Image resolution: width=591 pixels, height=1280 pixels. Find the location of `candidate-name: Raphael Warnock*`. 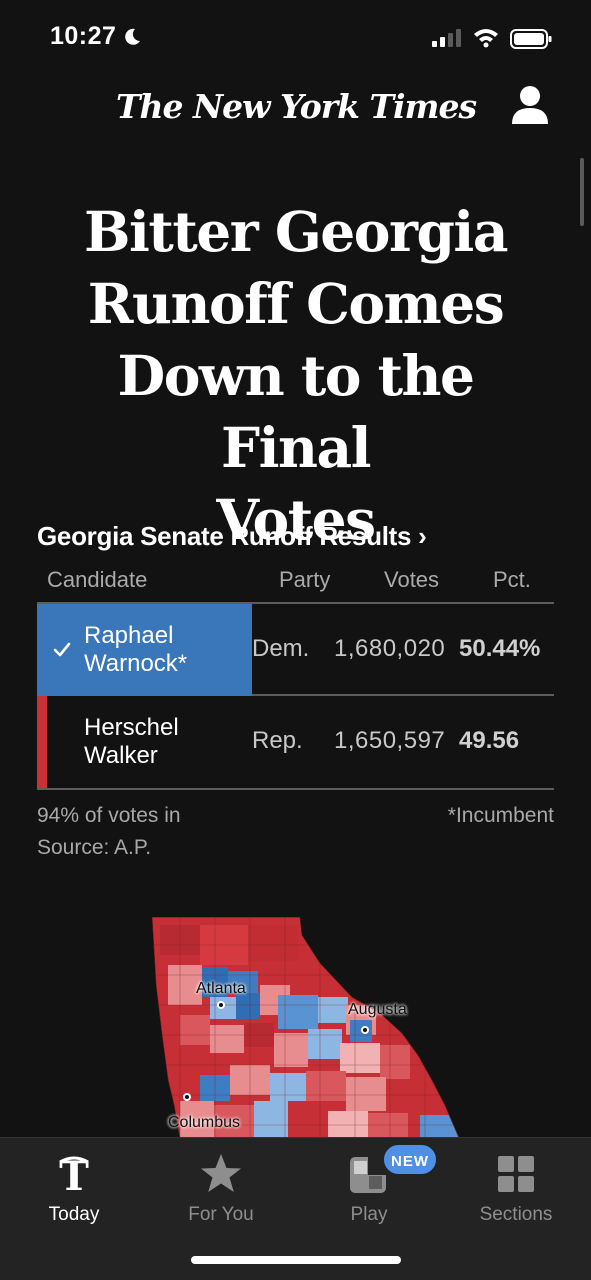

candidate-name: Raphael Warnock* is located at coordinates (166, 650).